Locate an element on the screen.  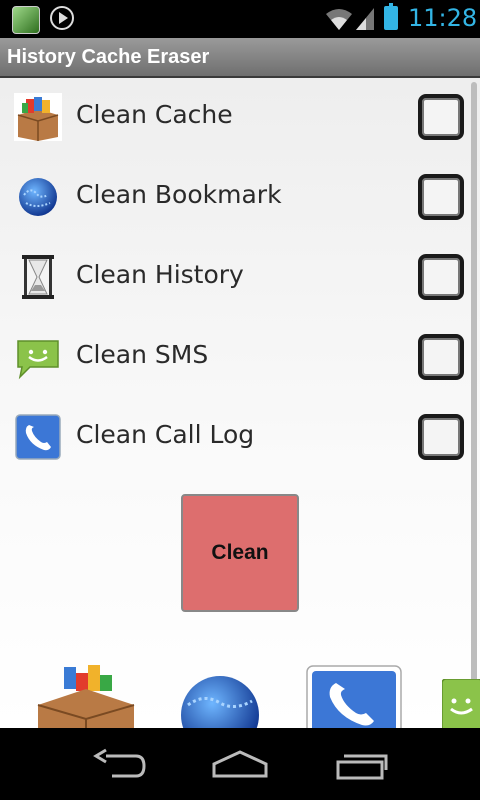
clean-history-checkbox is located at coordinates (441, 277).